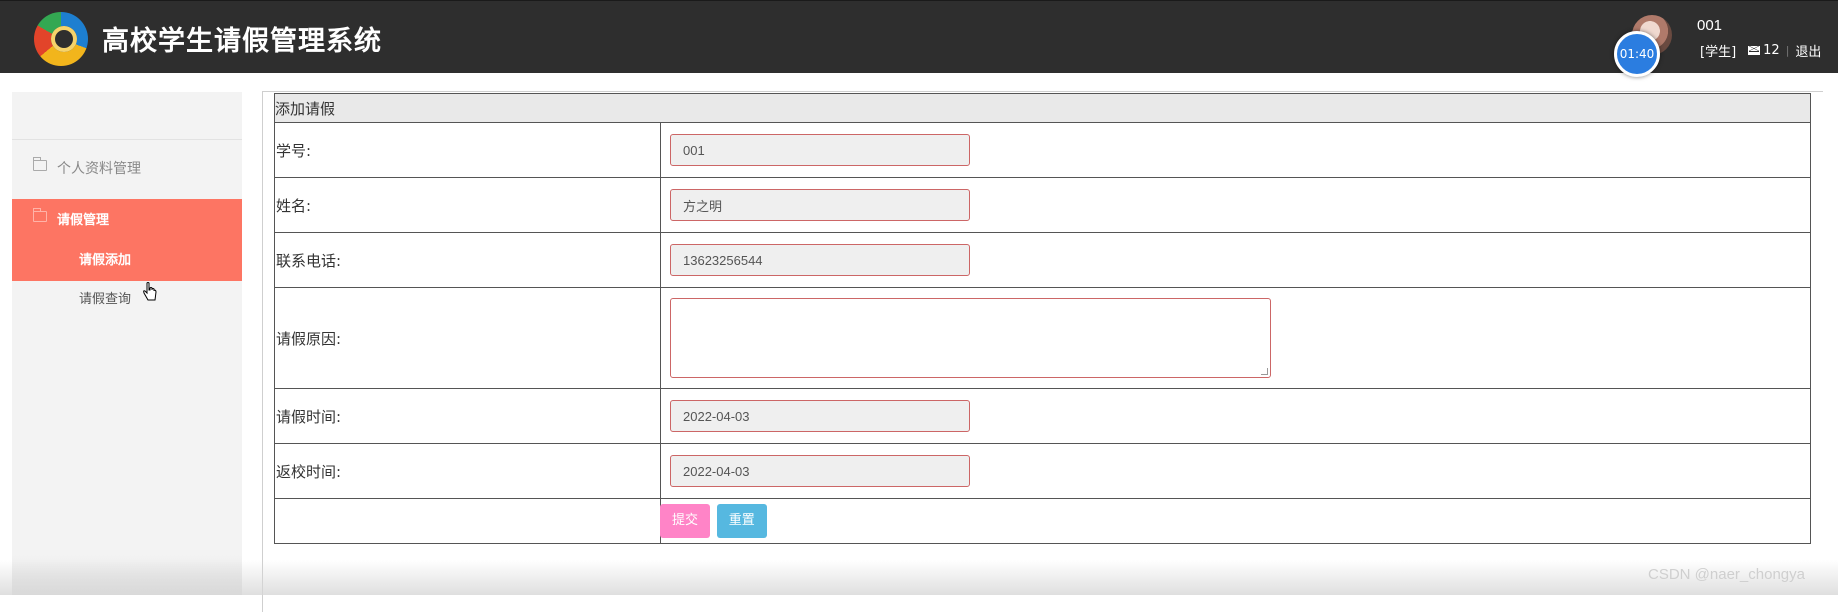  Describe the element at coordinates (99, 169) in the screenshot. I see `sidebar-item-label: 个人资料管理` at that location.